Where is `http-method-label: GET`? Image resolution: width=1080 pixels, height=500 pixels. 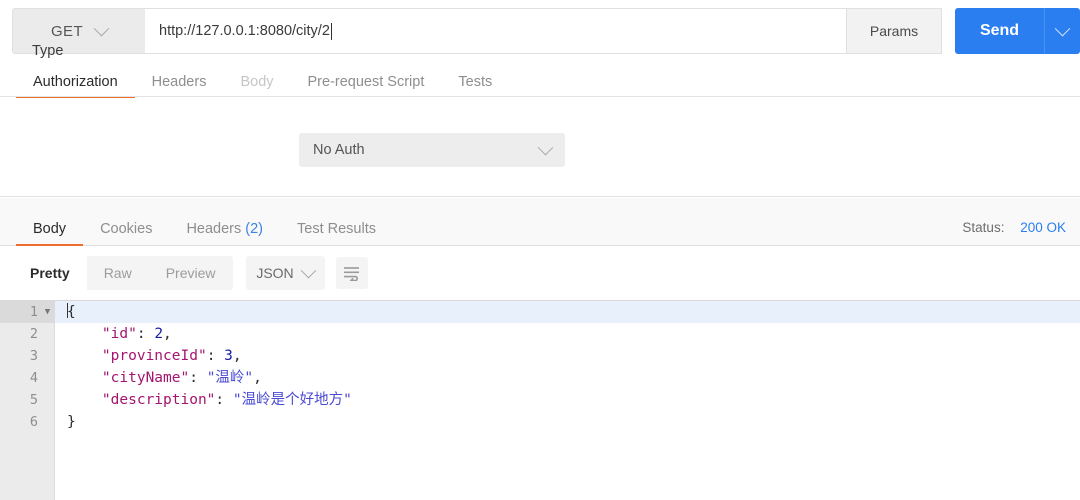 http-method-label: GET is located at coordinates (67, 31).